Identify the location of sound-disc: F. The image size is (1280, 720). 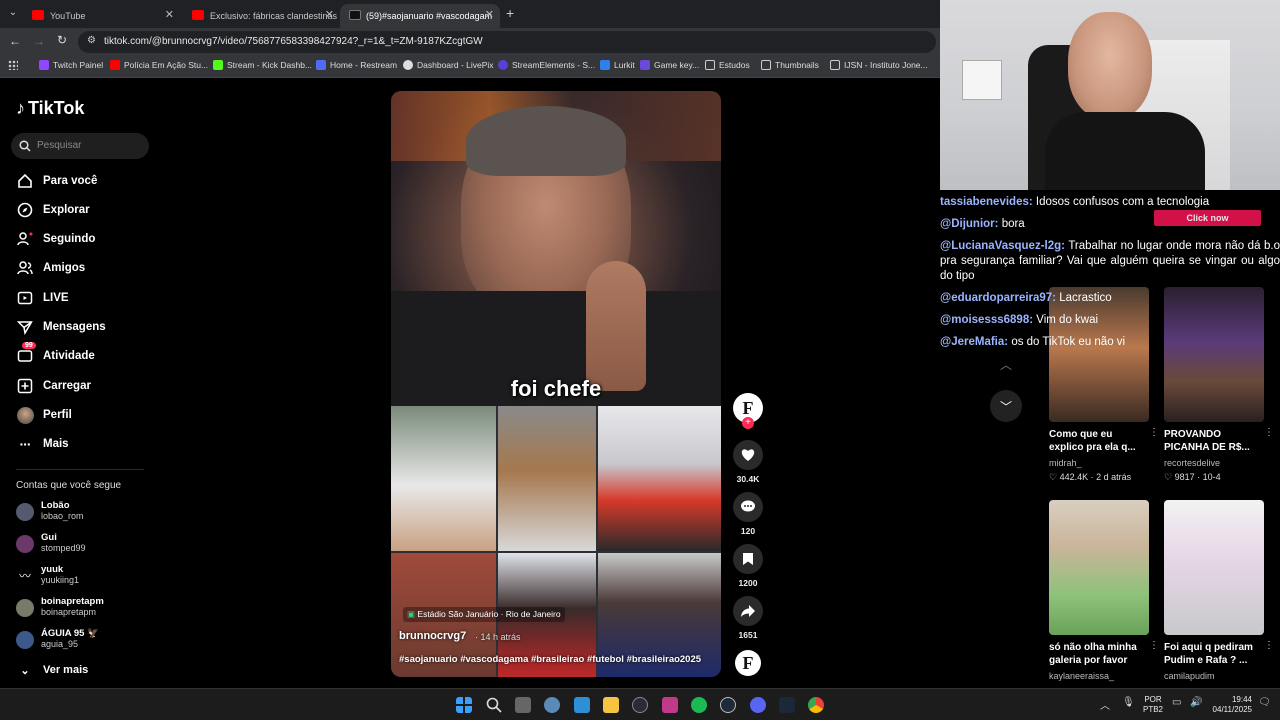
(748, 663).